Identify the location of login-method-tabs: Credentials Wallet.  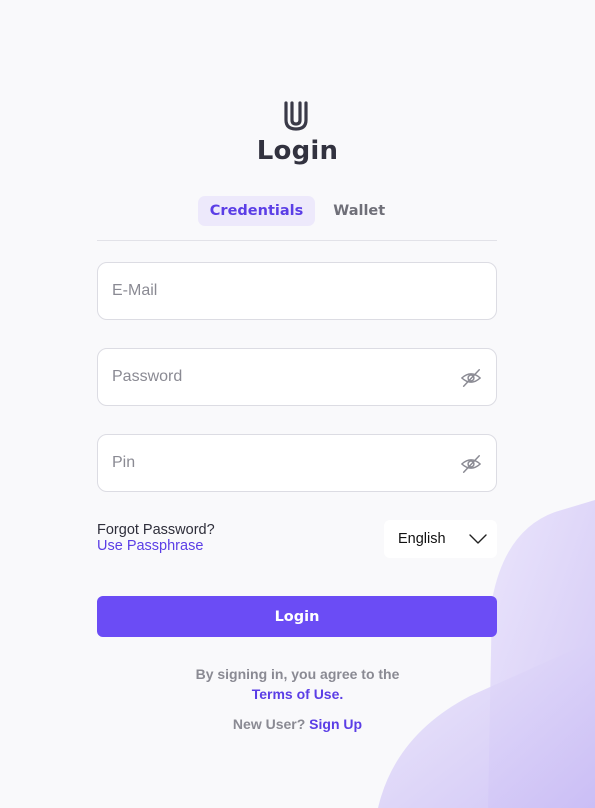
(297, 211).